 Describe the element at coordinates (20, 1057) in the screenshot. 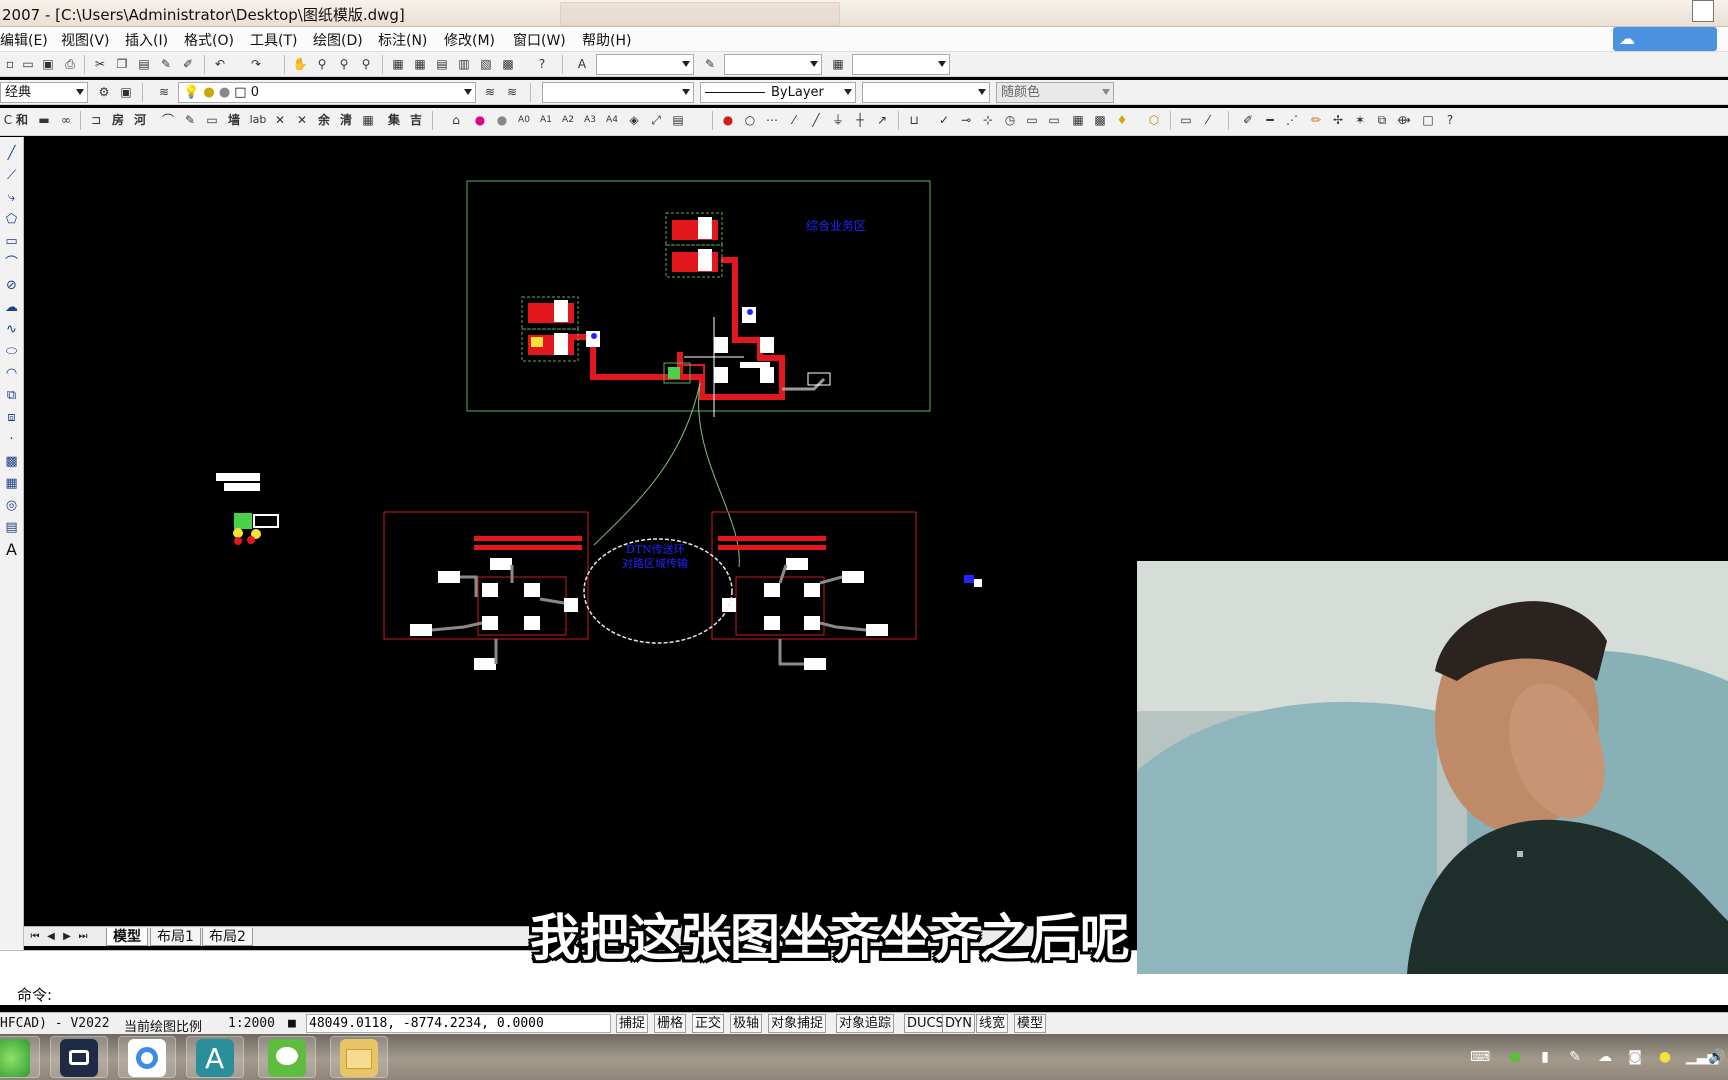

I see `360-browser-icon` at that location.